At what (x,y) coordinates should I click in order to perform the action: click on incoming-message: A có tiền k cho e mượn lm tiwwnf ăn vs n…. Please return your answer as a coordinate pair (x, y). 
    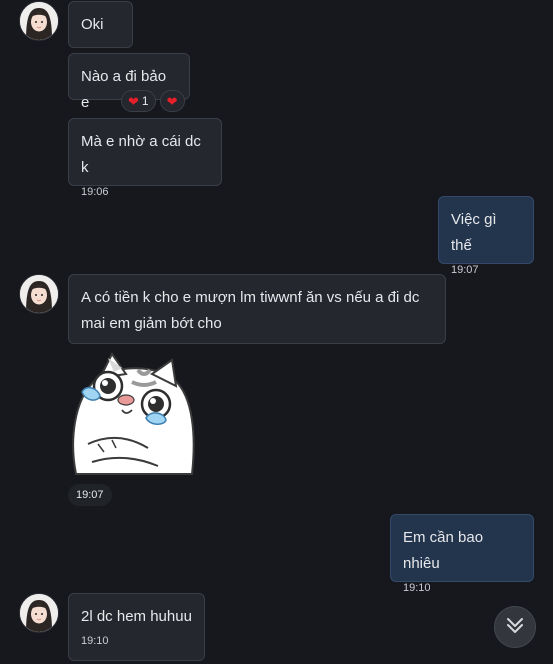
    Looking at the image, I should click on (257, 309).